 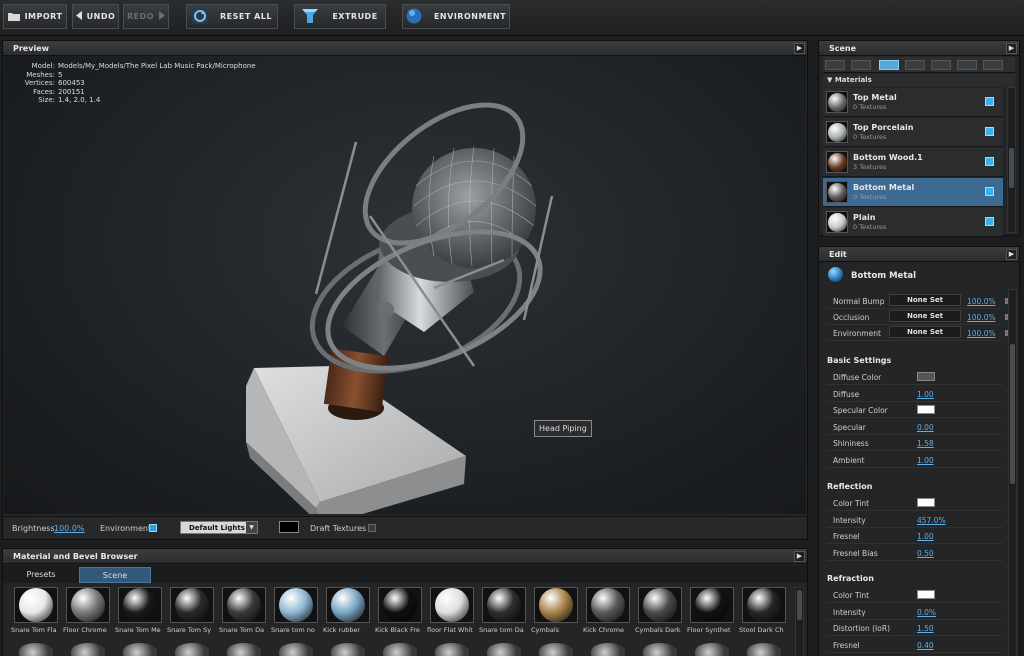 What do you see at coordinates (192, 610) in the screenshot?
I see `material-swatch: Snare Tom Sy` at bounding box center [192, 610].